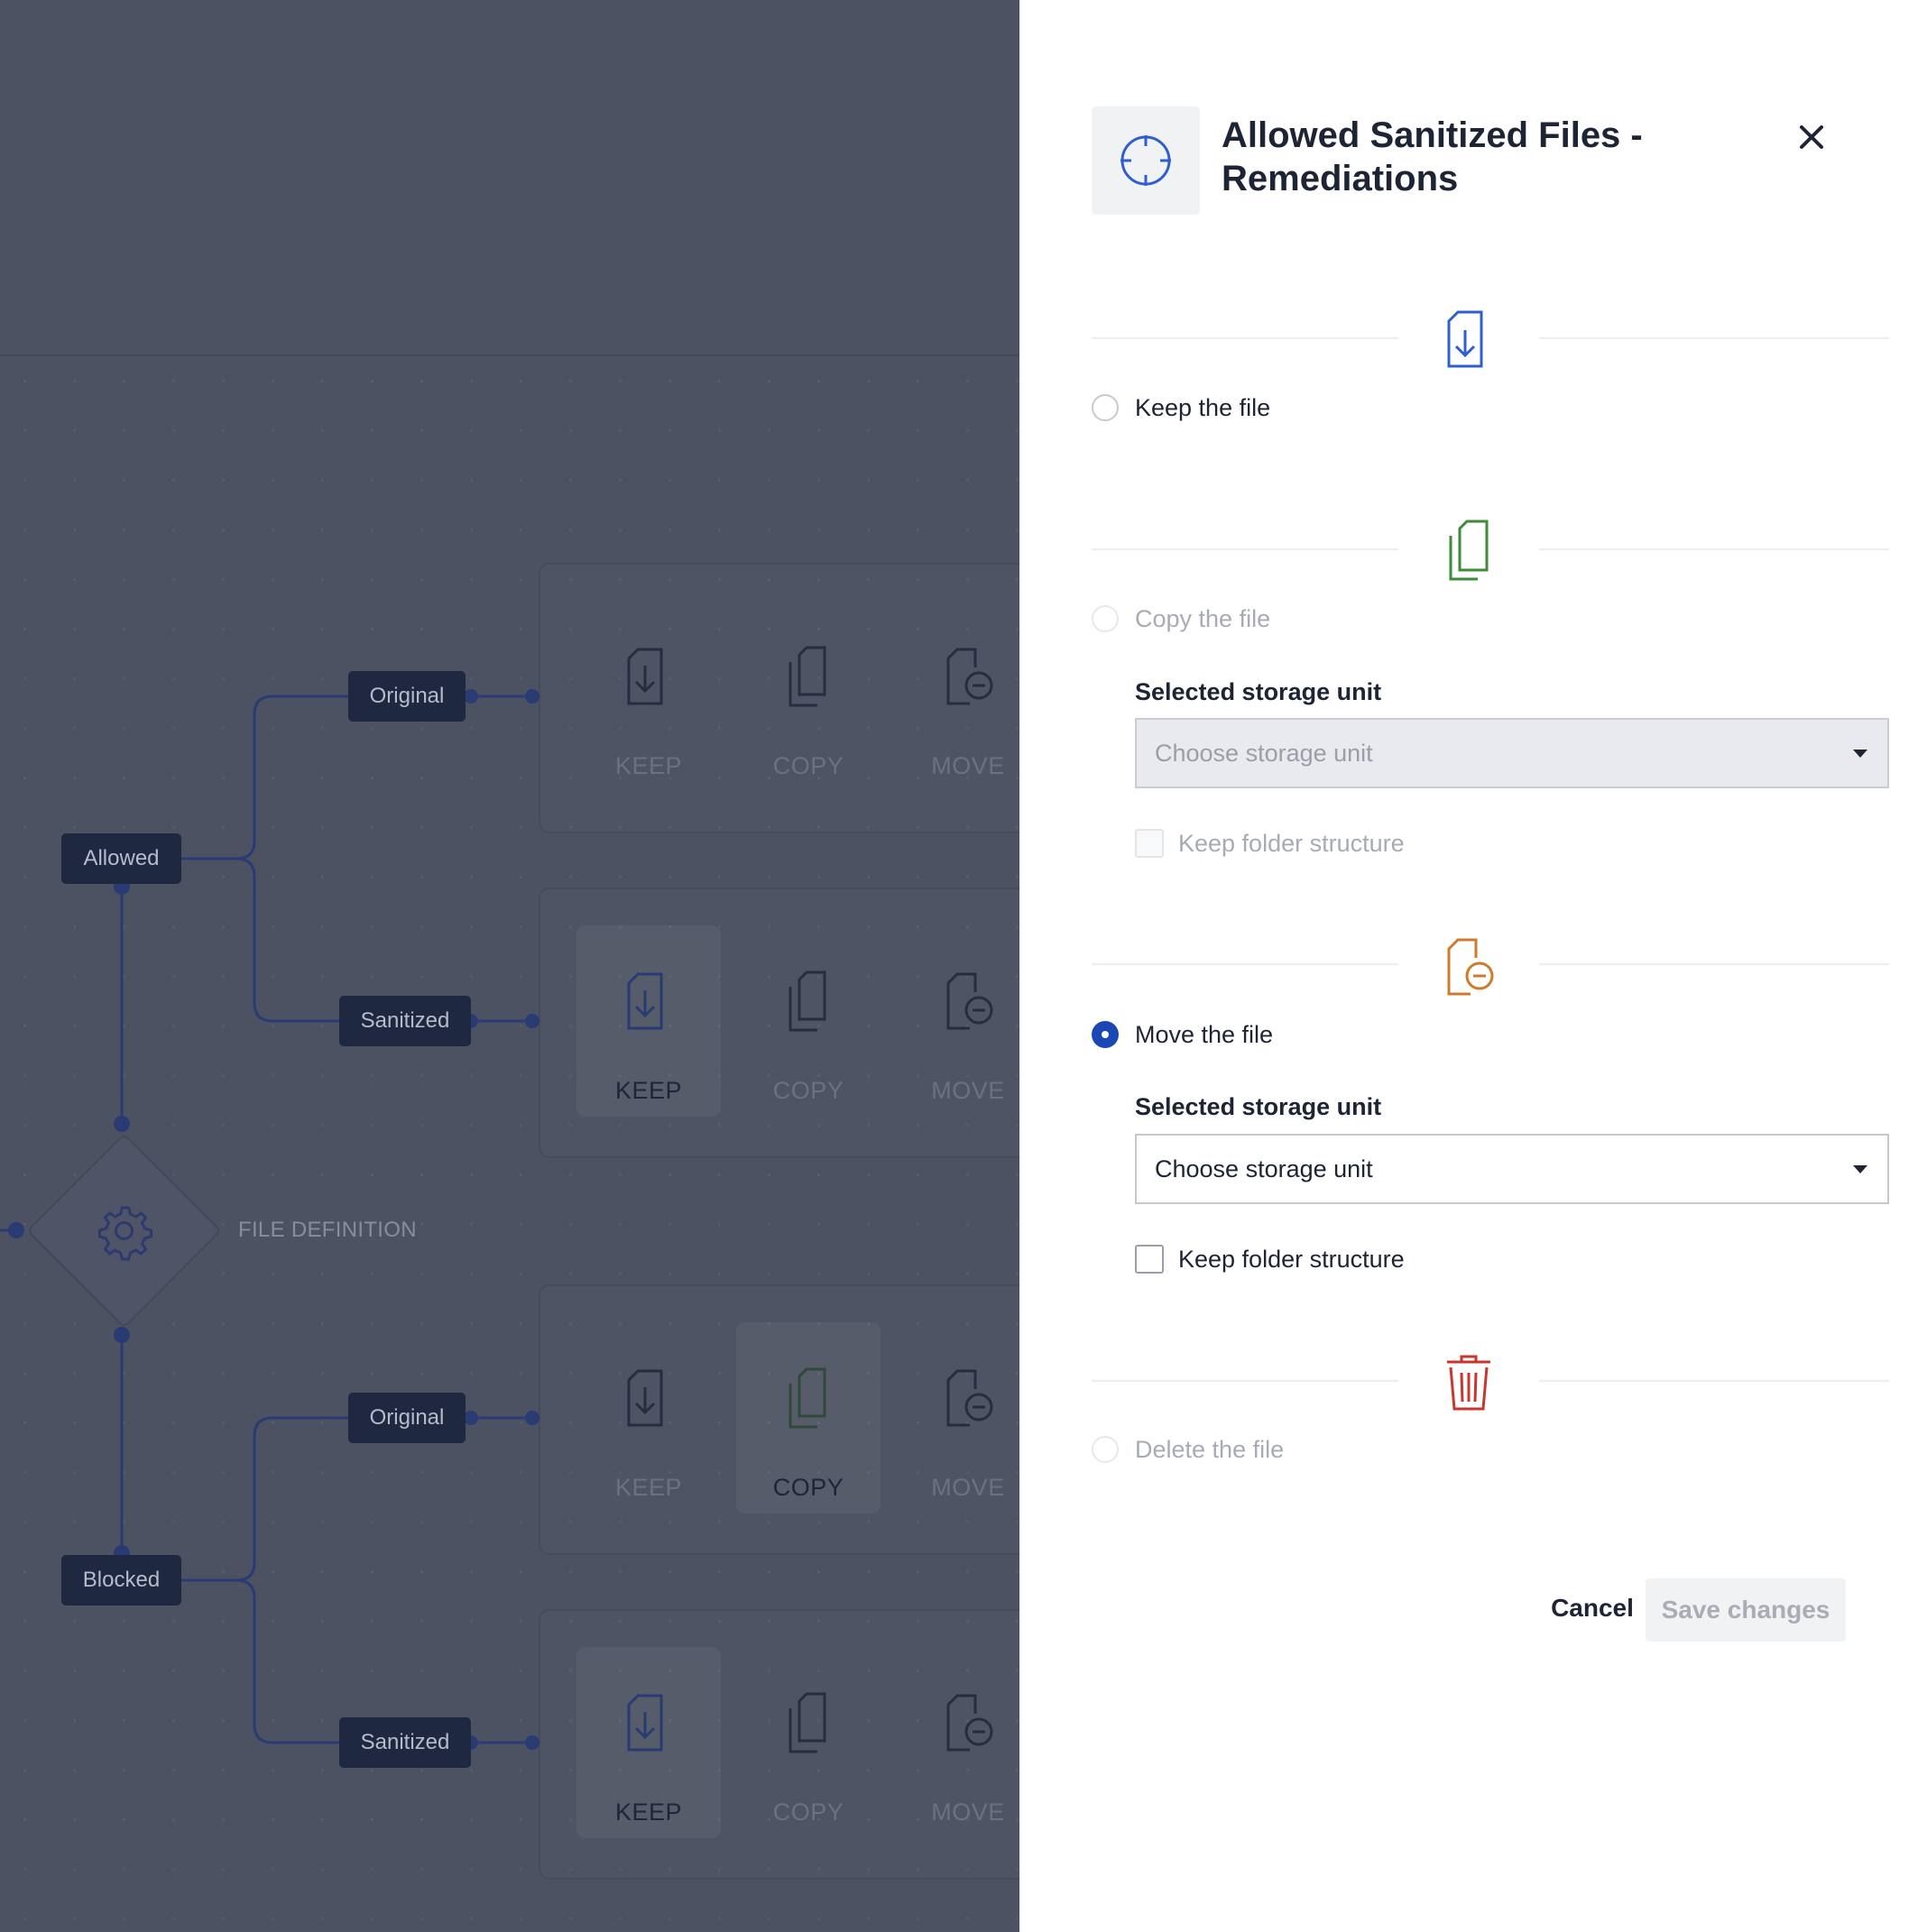  What do you see at coordinates (1105, 1449) in the screenshot?
I see `delete-radio` at bounding box center [1105, 1449].